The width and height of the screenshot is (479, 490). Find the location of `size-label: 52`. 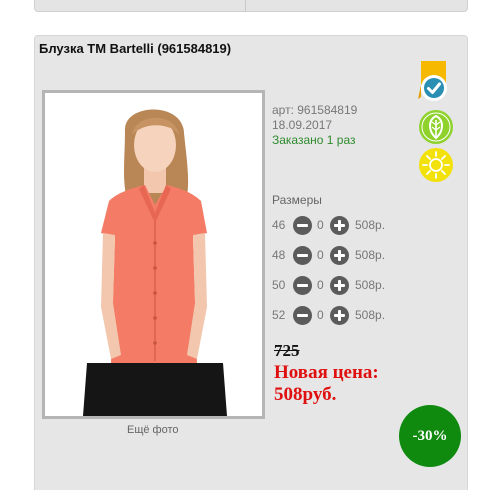

size-label: 52 is located at coordinates (279, 315).